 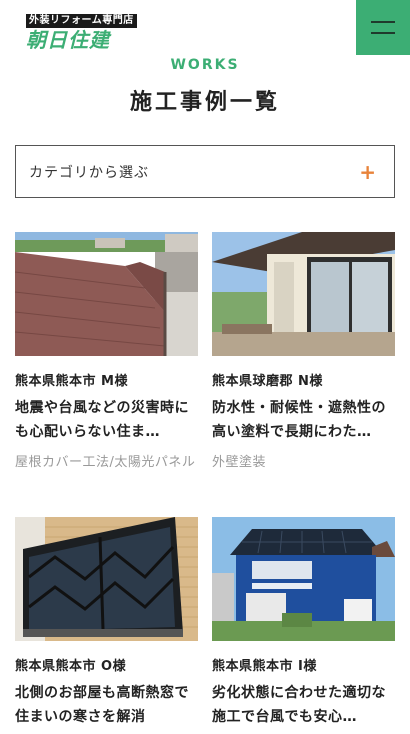 I want to click on section-eyebrow: WORKS, so click(x=205, y=65).